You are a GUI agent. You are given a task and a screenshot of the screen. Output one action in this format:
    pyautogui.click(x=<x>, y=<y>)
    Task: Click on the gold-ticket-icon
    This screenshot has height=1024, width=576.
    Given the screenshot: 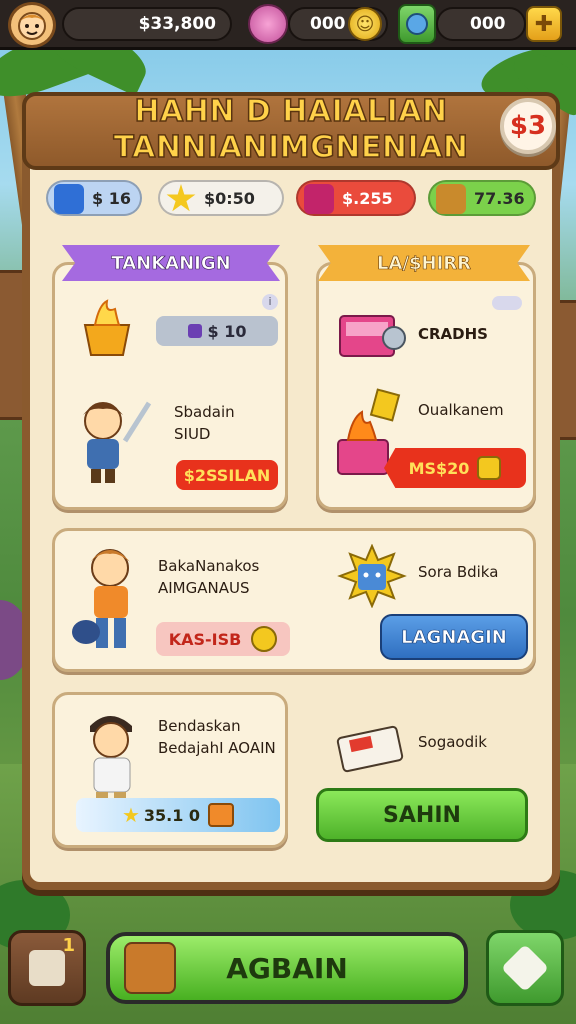 What is the action you would take?
    pyautogui.click(x=489, y=468)
    